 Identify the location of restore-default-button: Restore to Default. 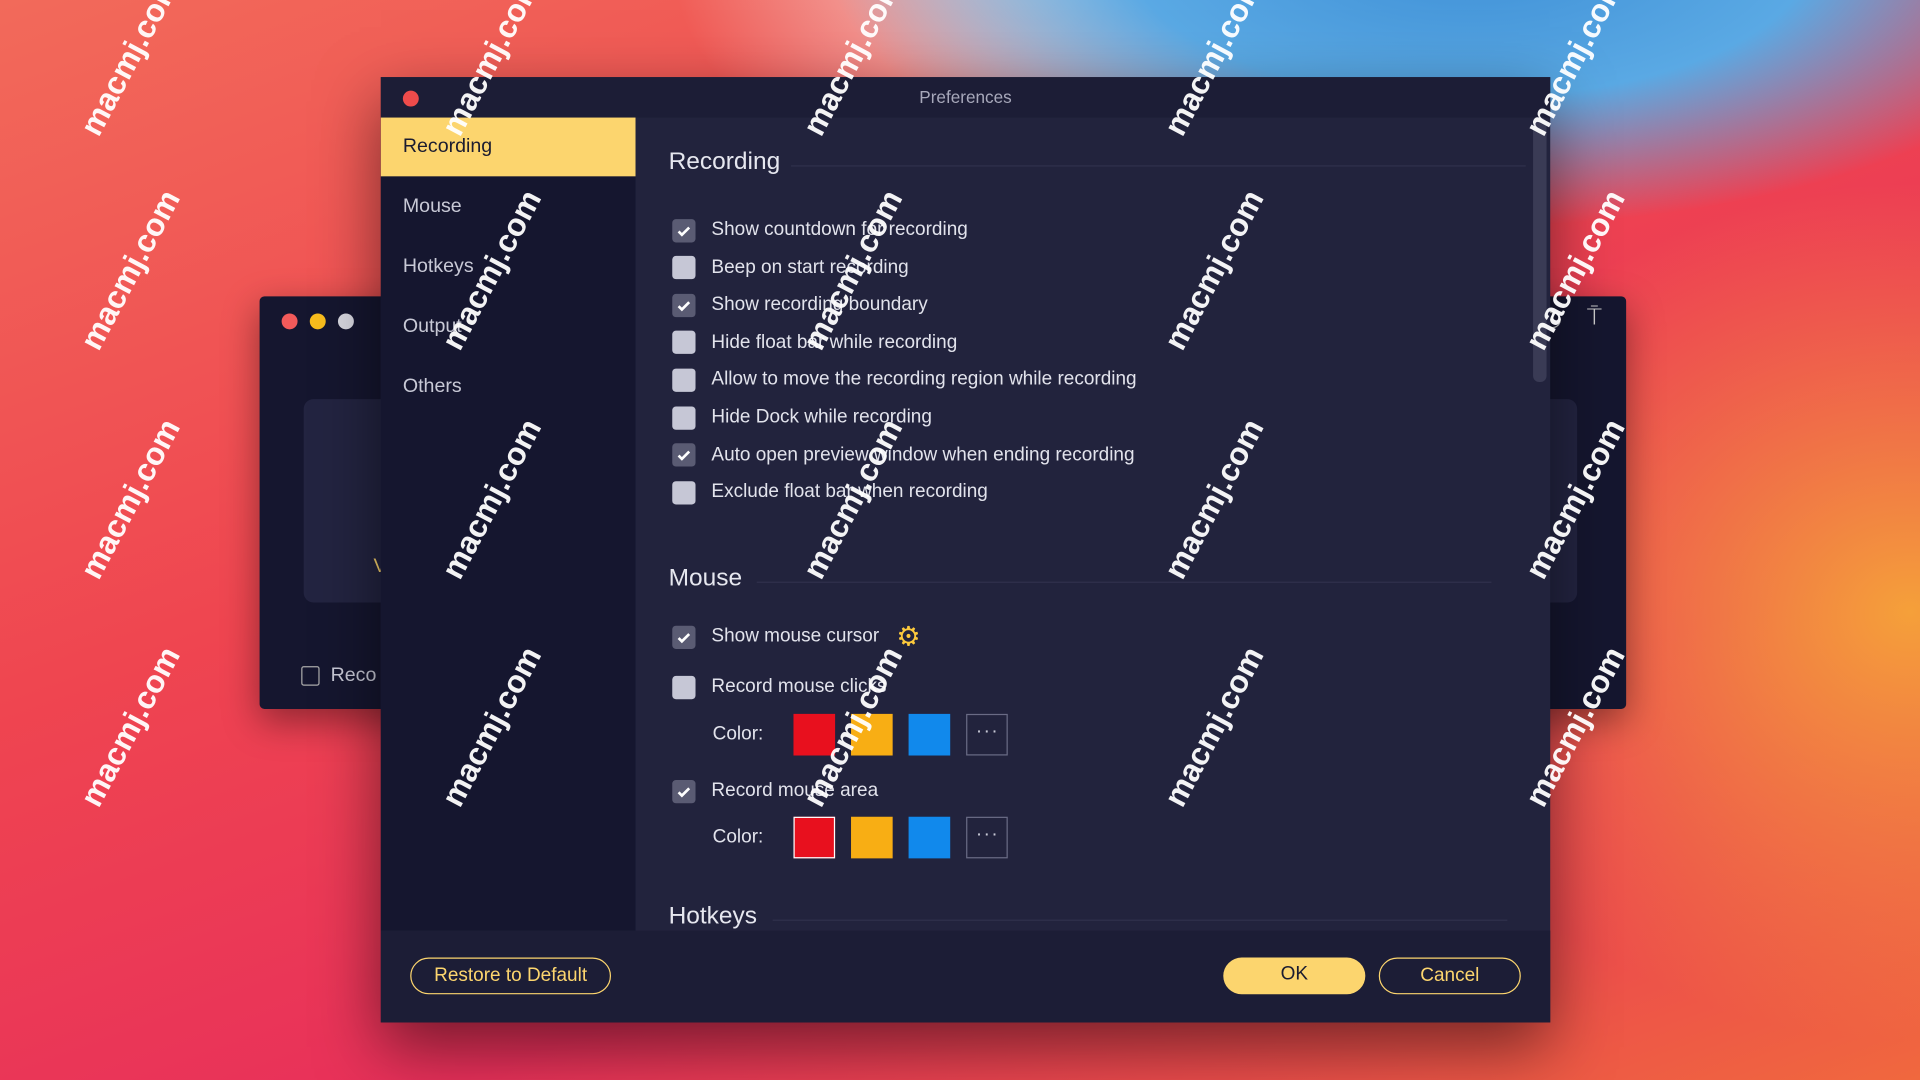
(511, 976).